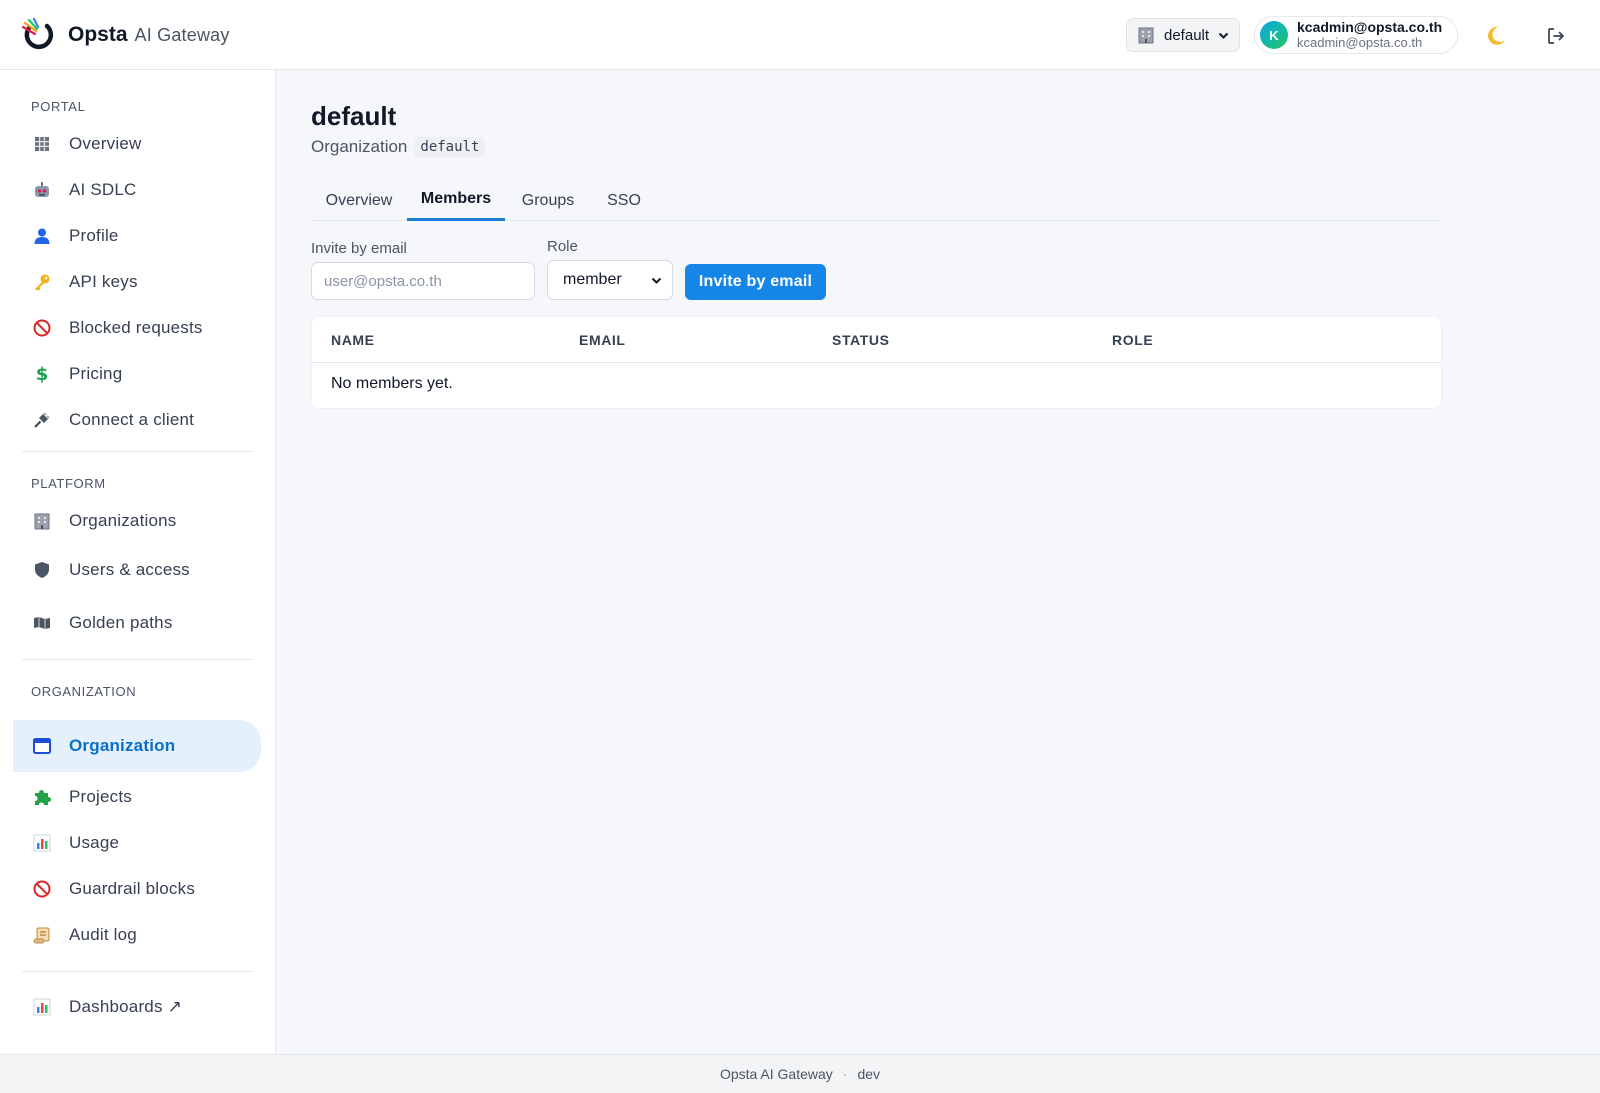 The width and height of the screenshot is (1600, 1093). I want to click on role-label: Role, so click(562, 246).